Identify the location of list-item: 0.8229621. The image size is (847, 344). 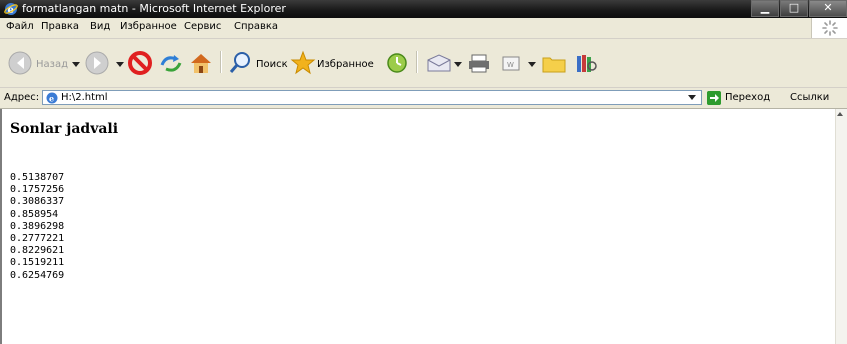
(37, 251).